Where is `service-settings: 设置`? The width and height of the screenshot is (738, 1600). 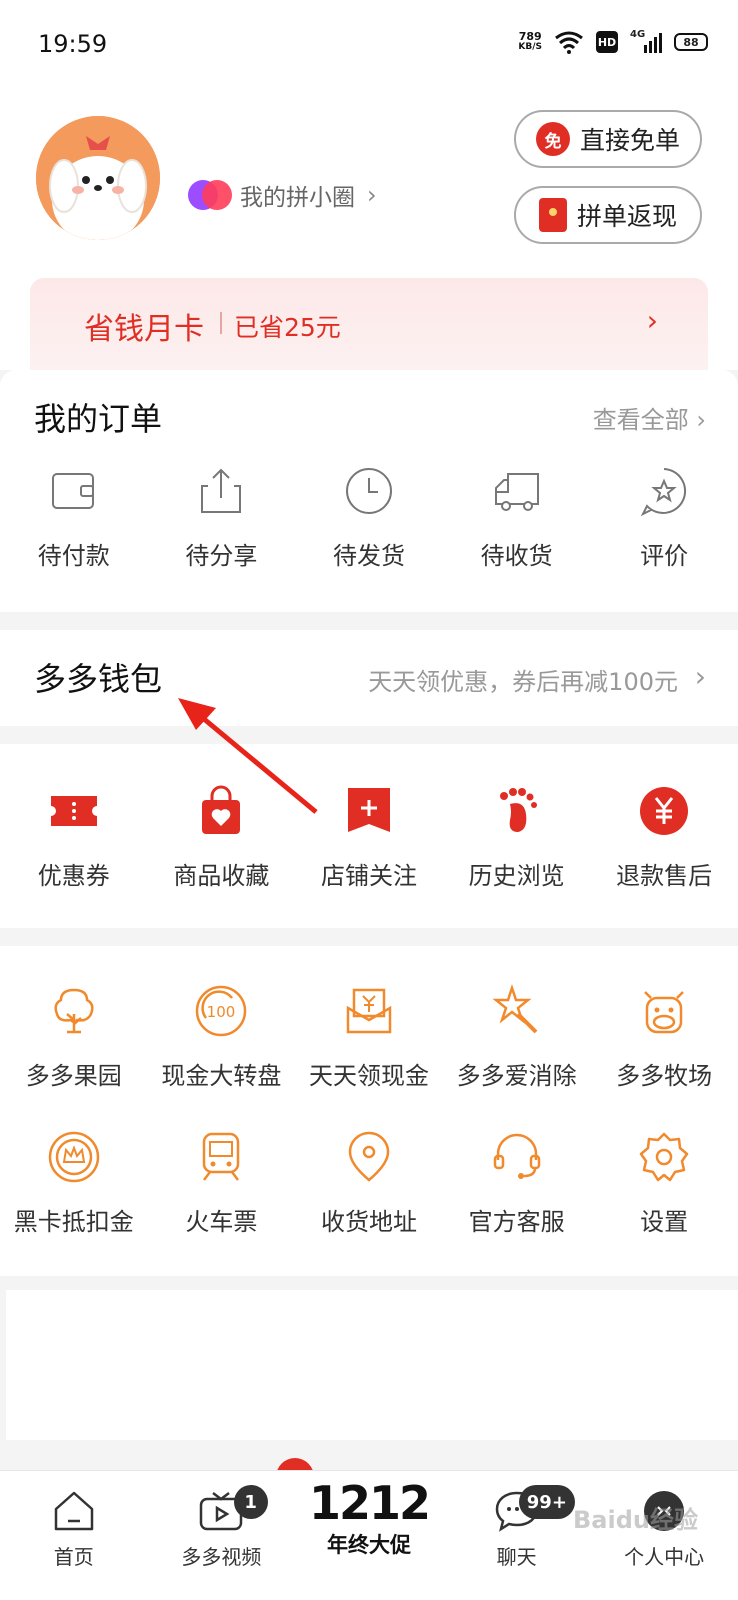
service-settings: 设置 is located at coordinates (664, 1183).